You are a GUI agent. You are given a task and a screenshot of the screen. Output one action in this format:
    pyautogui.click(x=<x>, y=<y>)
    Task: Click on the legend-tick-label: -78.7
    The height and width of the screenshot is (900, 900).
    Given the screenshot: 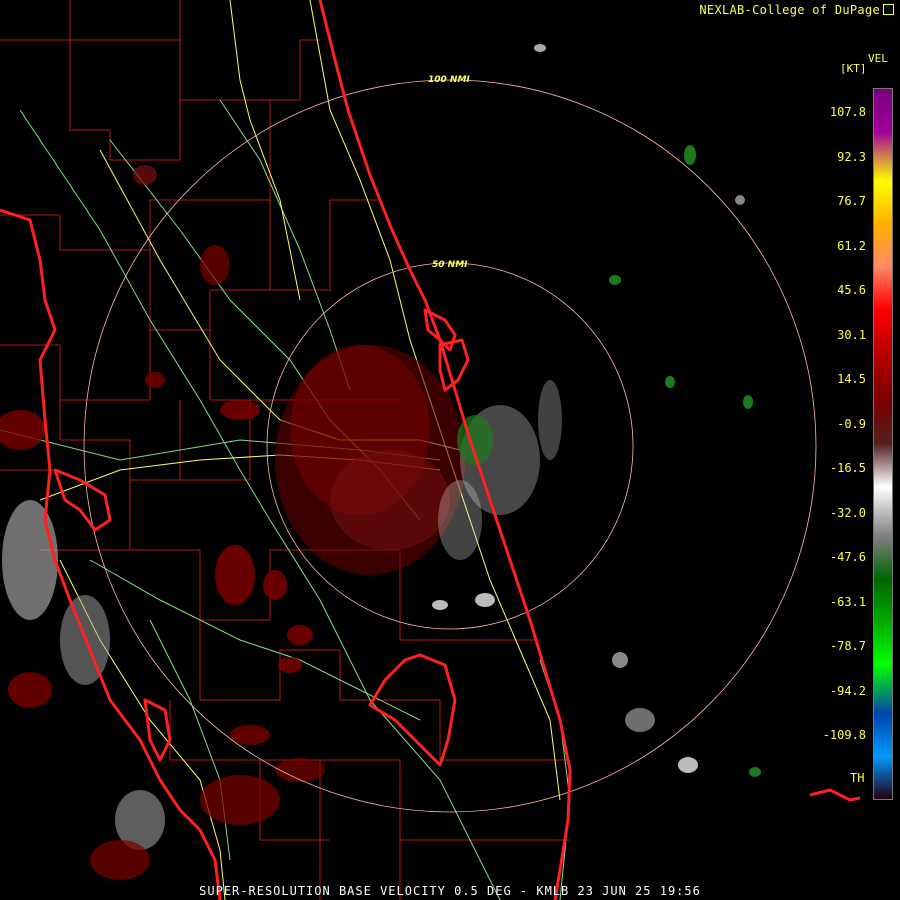 What is the action you would take?
    pyautogui.click(x=847, y=646)
    